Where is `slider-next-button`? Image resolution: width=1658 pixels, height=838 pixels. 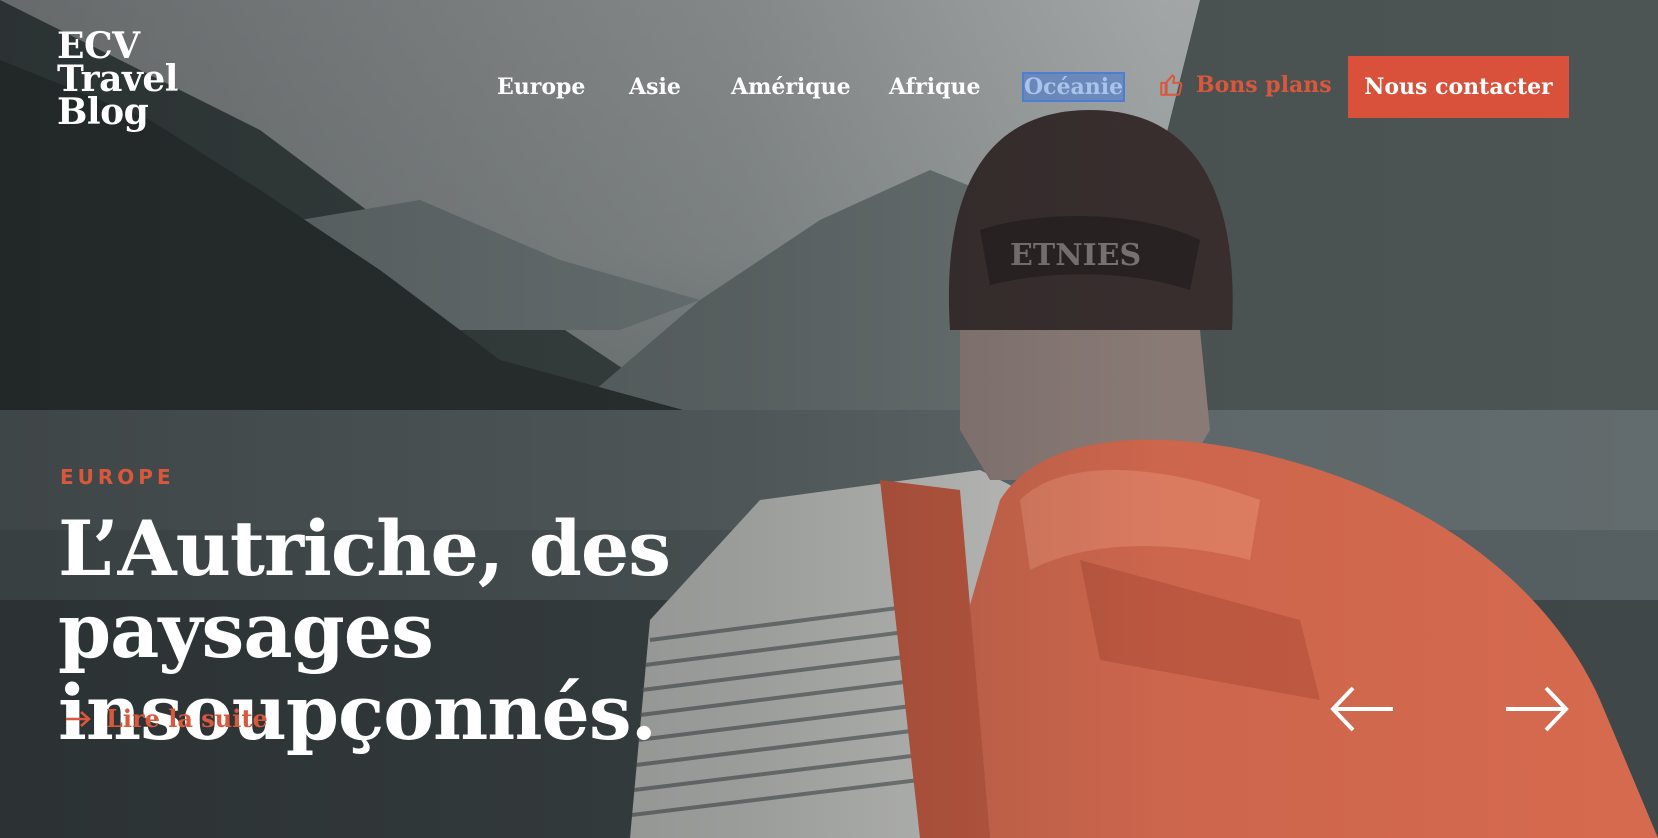 slider-next-button is located at coordinates (1537, 709).